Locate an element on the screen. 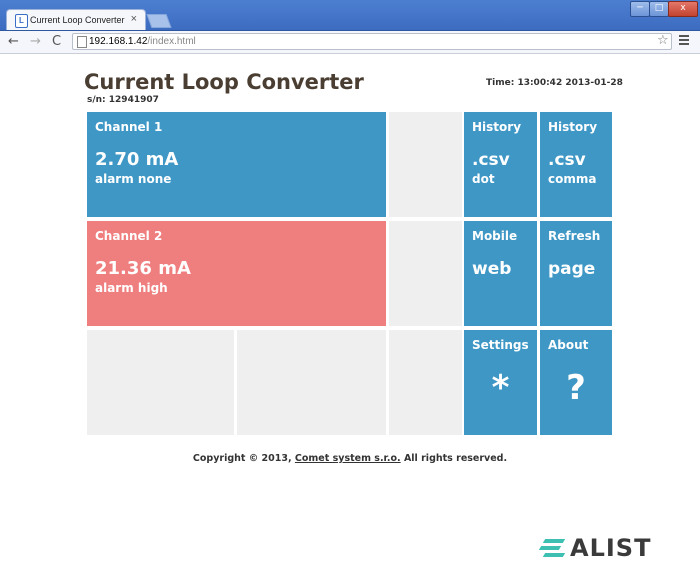  url-host: 192.168.1.42 is located at coordinates (118, 41).